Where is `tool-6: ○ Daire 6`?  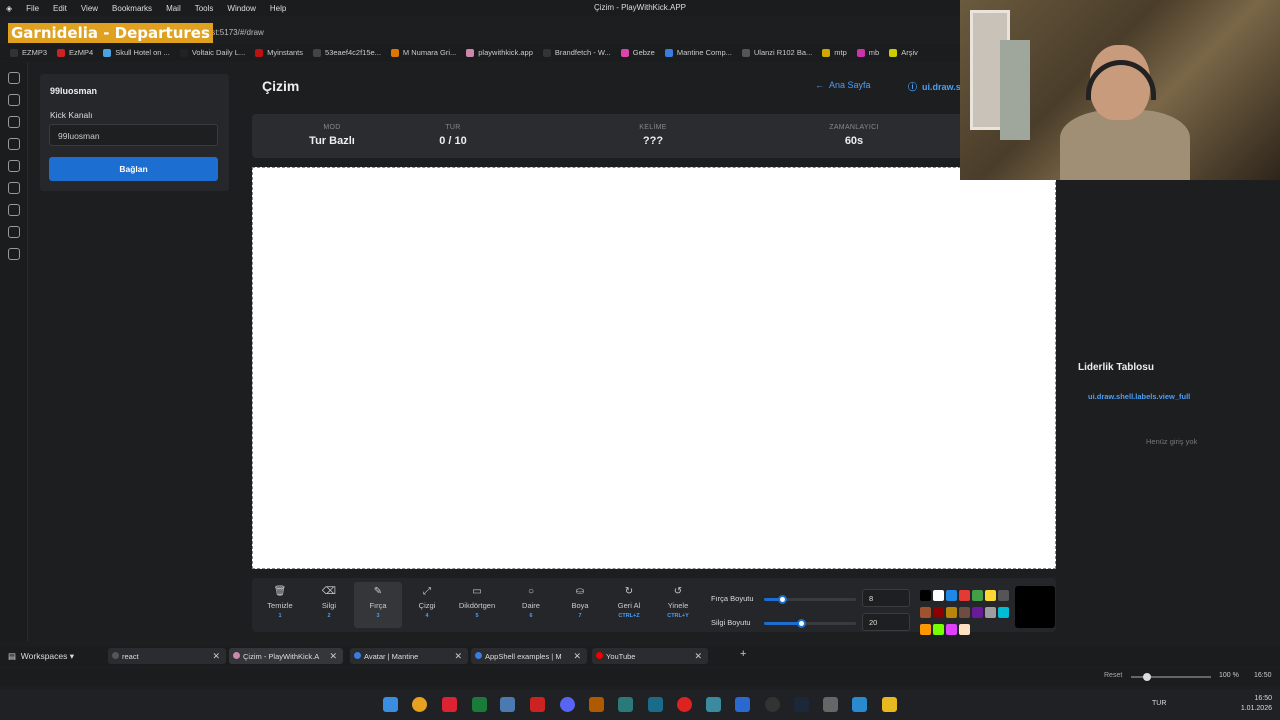
tool-6: ○ Daire 6 is located at coordinates (531, 605).